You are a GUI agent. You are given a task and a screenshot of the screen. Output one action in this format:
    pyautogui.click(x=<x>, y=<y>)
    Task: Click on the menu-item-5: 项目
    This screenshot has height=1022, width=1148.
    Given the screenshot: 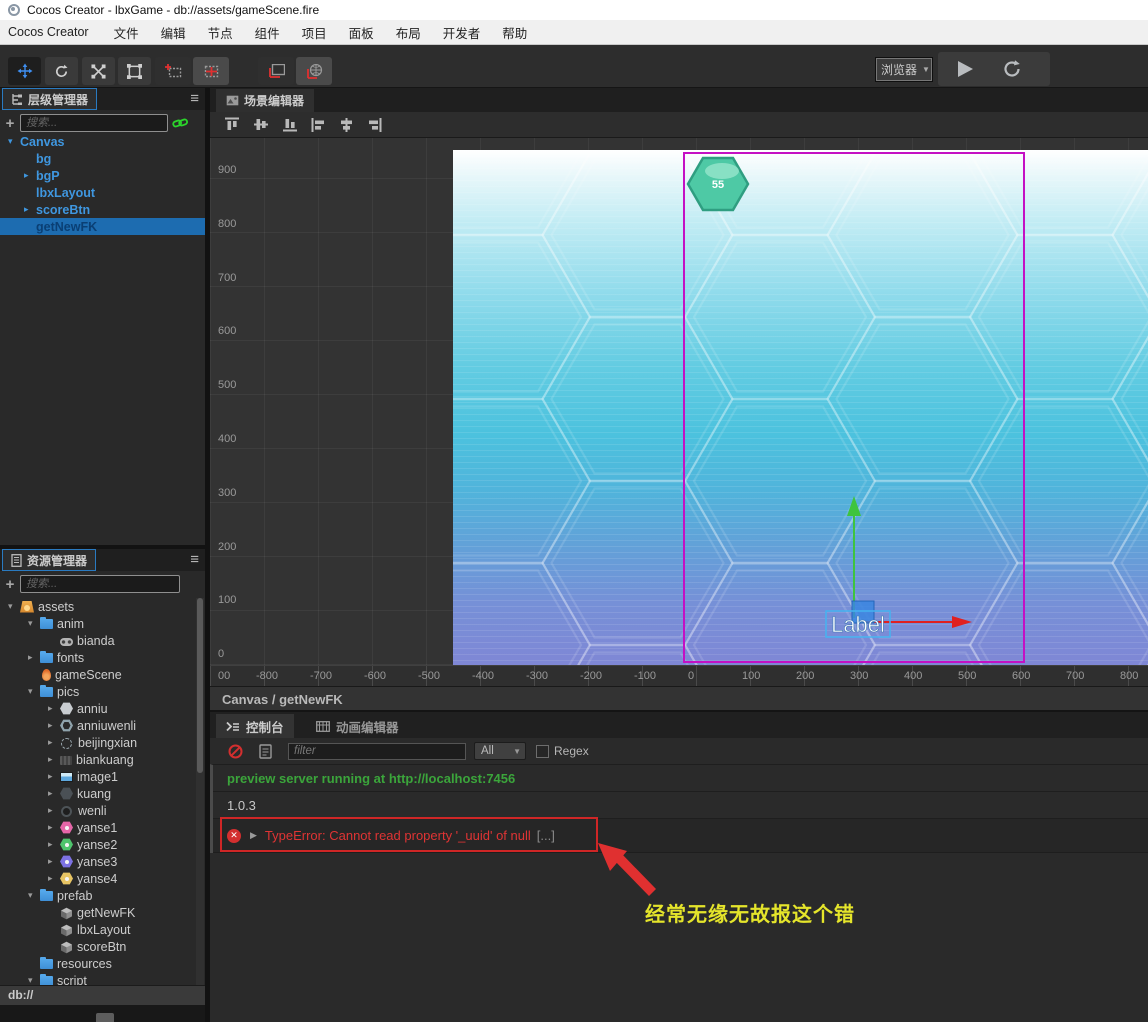 What is the action you would take?
    pyautogui.click(x=314, y=32)
    